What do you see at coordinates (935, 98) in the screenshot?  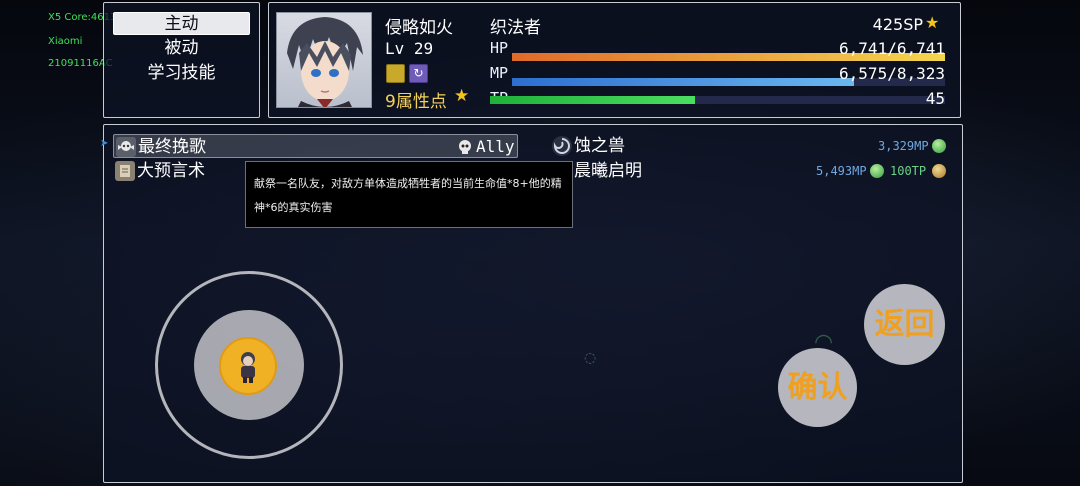 I see `tp-value: 45` at bounding box center [935, 98].